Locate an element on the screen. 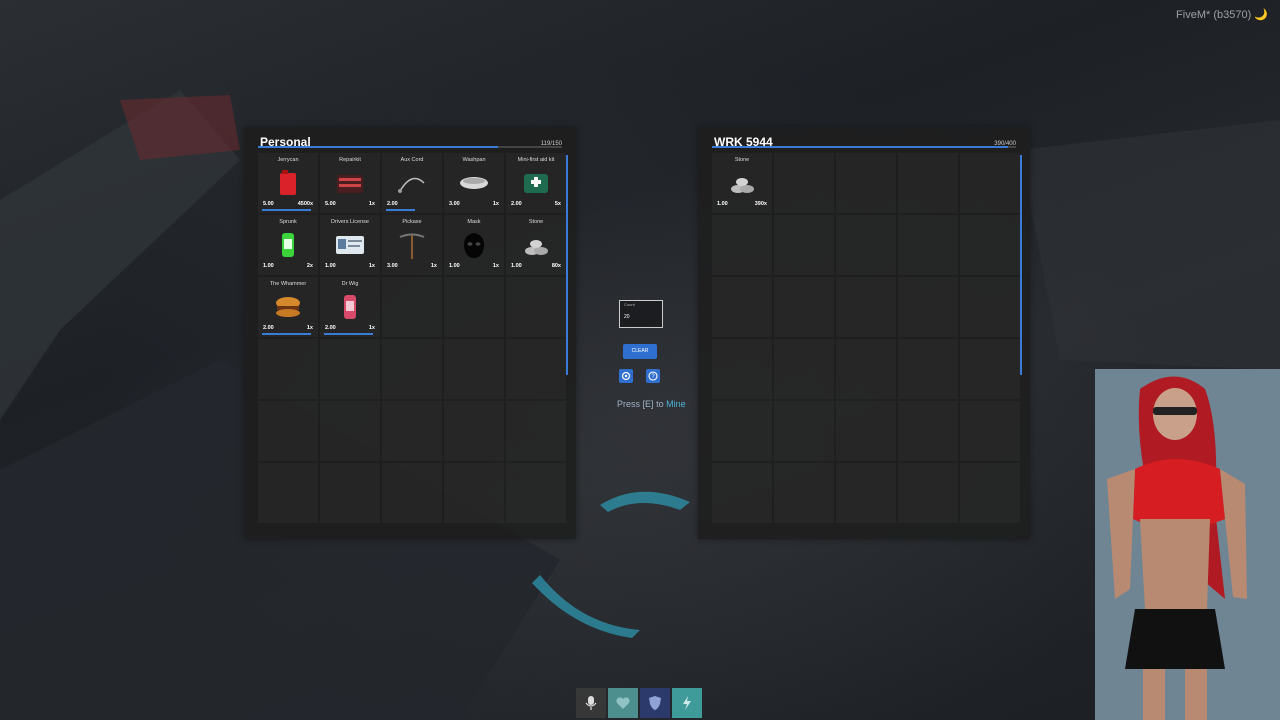  clear-button: CLEAR is located at coordinates (640, 351).